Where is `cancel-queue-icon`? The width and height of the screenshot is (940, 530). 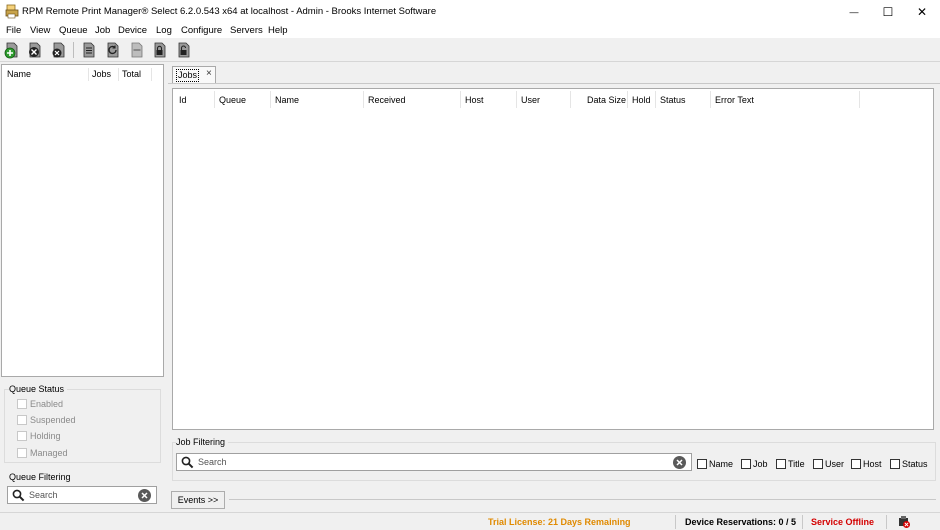
cancel-queue-icon is located at coordinates (59, 50).